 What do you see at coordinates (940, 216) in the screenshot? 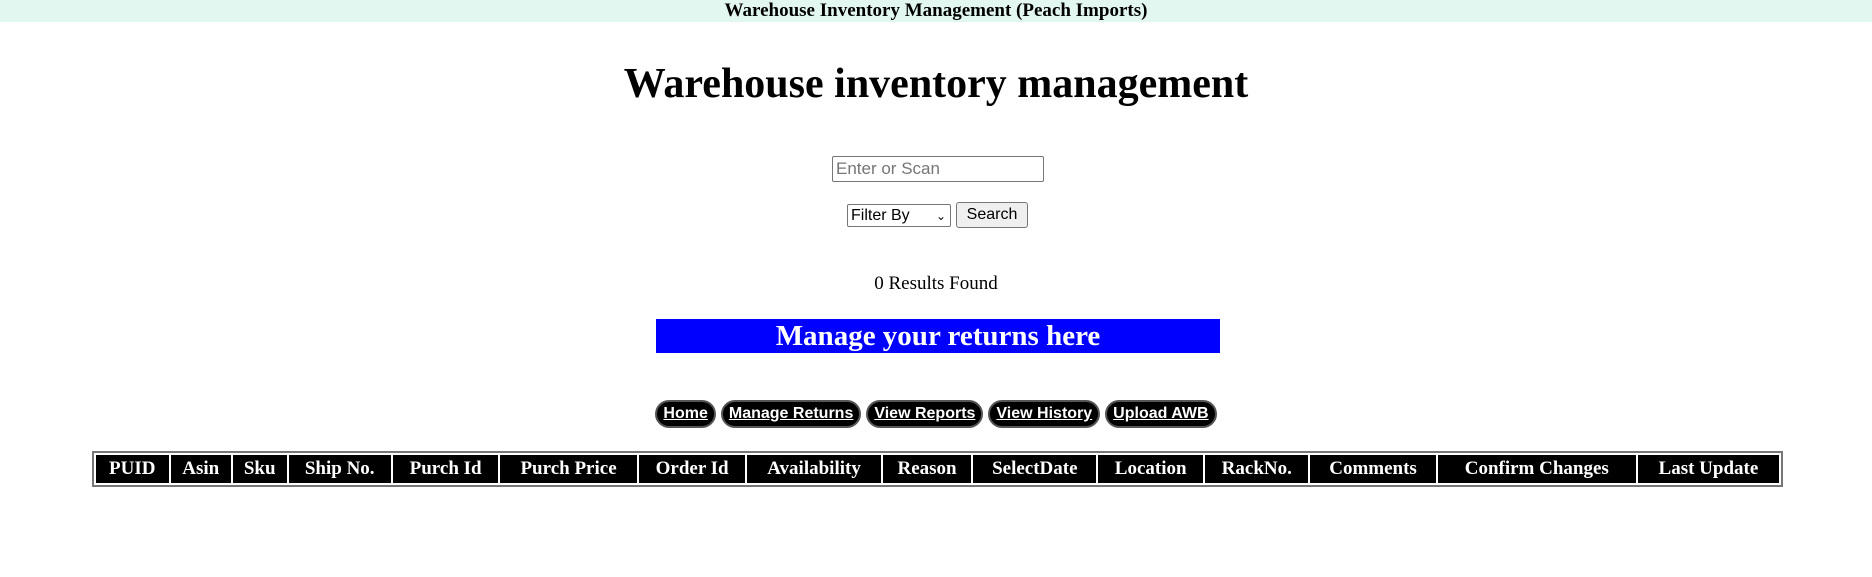
I see `chevron-down-icon: ⌄` at bounding box center [940, 216].